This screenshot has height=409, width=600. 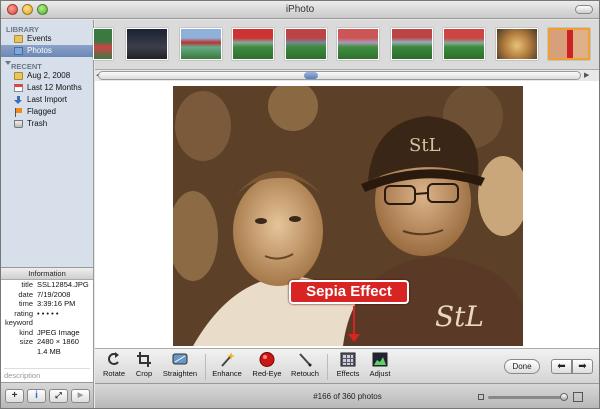 What do you see at coordinates (41, 111) in the screenshot?
I see `sidebar-item-label: Flagged` at bounding box center [41, 111].